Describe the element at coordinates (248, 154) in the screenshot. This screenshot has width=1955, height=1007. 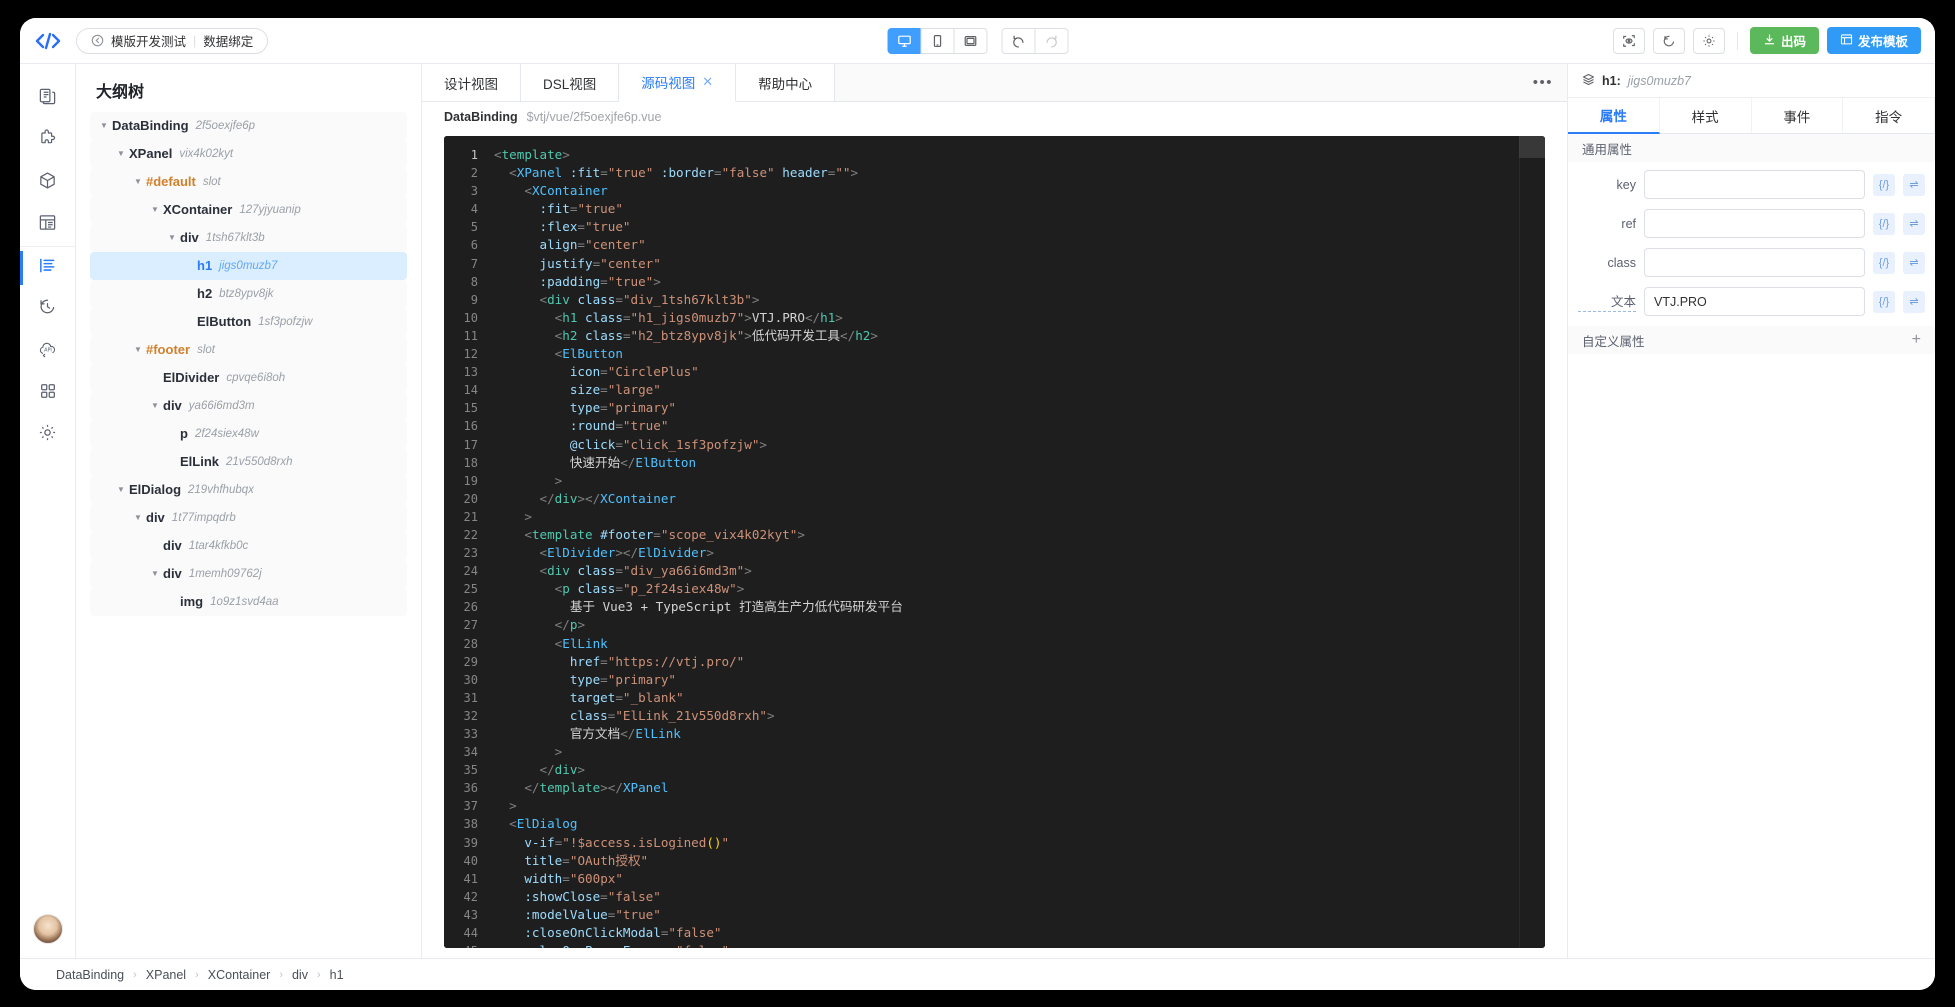
I see `tree-node-xpanel: ▼ XPanel vix4k02kyt` at that location.